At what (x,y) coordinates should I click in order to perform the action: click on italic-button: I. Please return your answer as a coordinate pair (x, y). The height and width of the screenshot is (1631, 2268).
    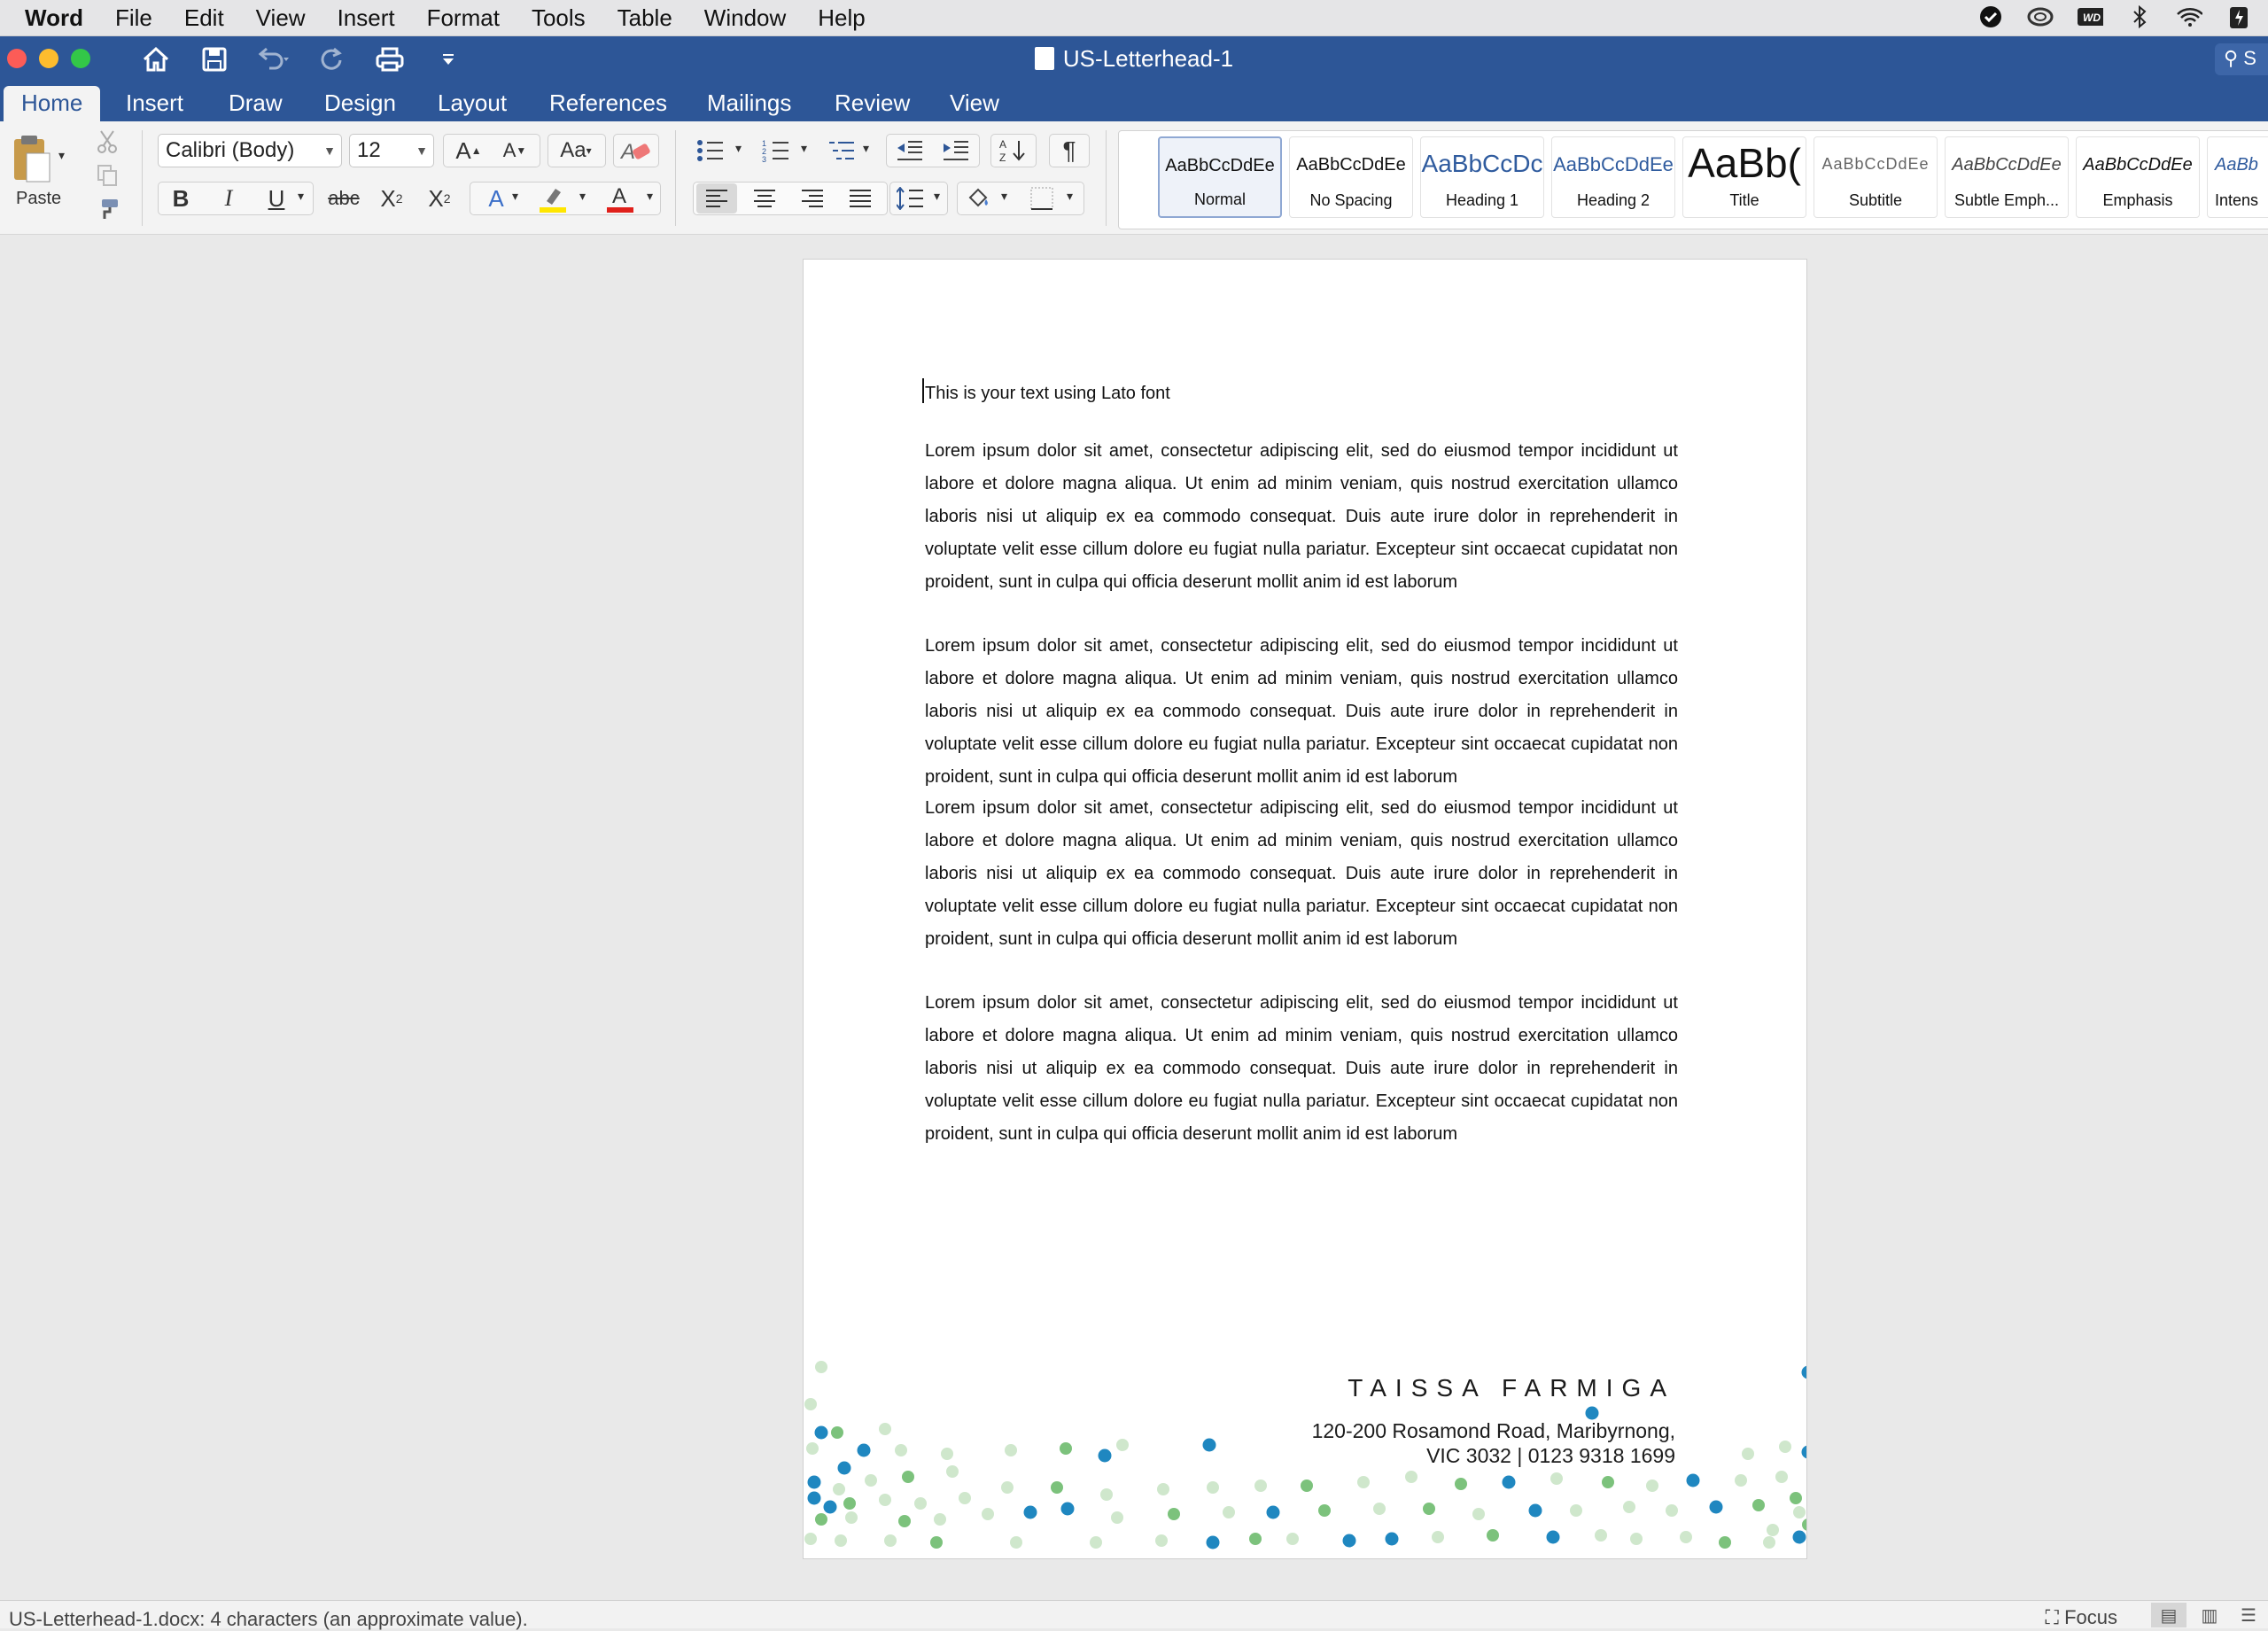
    Looking at the image, I should click on (229, 198).